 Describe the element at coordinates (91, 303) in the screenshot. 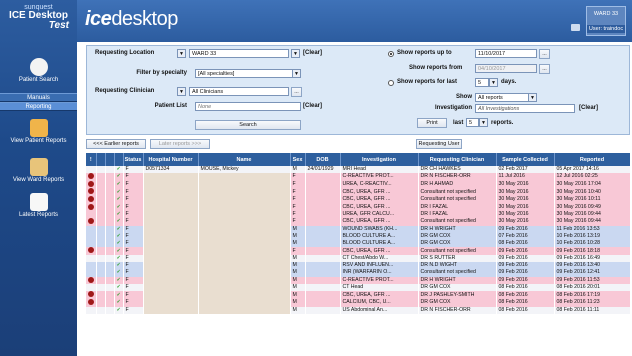

I see `alert-cell` at that location.